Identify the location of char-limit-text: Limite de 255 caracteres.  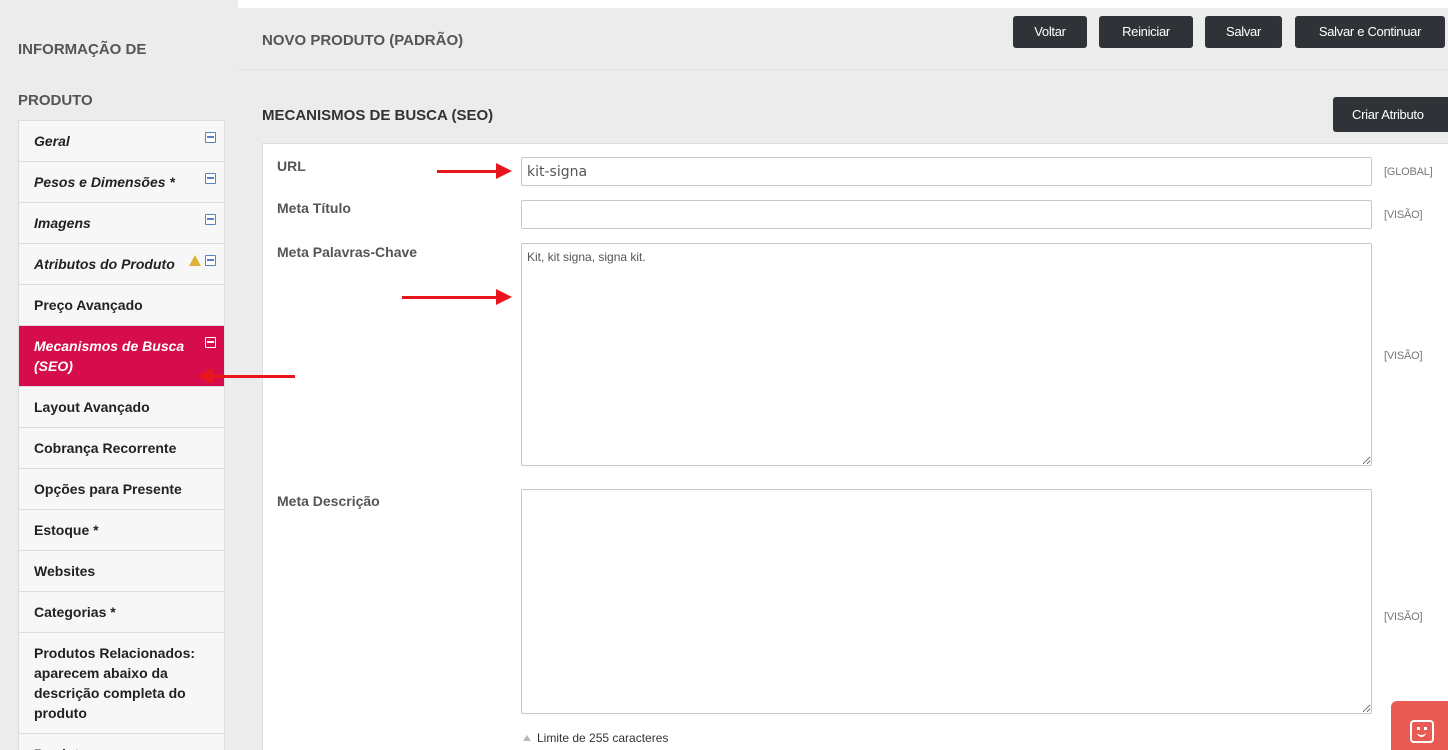
(603, 738).